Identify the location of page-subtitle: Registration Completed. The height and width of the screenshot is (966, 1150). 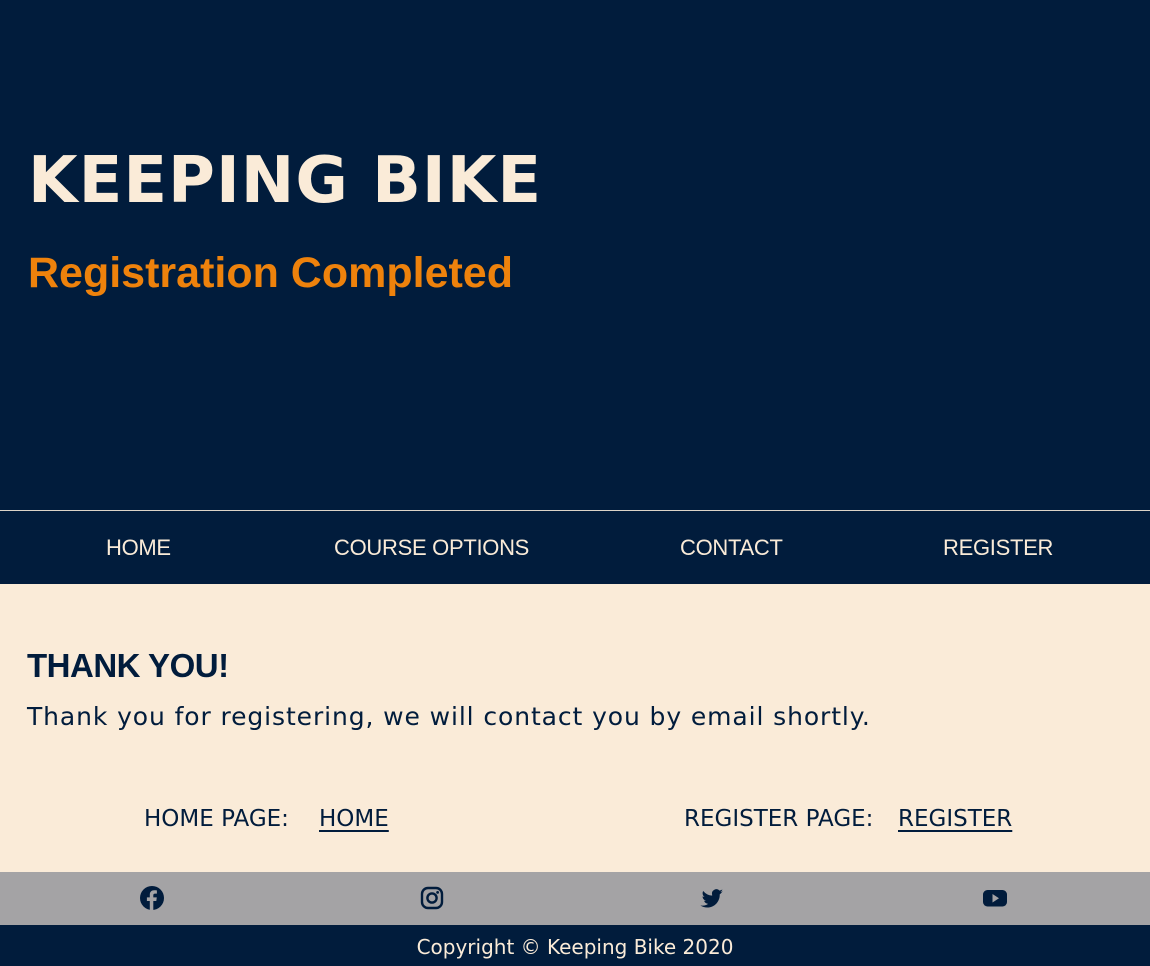
(270, 273).